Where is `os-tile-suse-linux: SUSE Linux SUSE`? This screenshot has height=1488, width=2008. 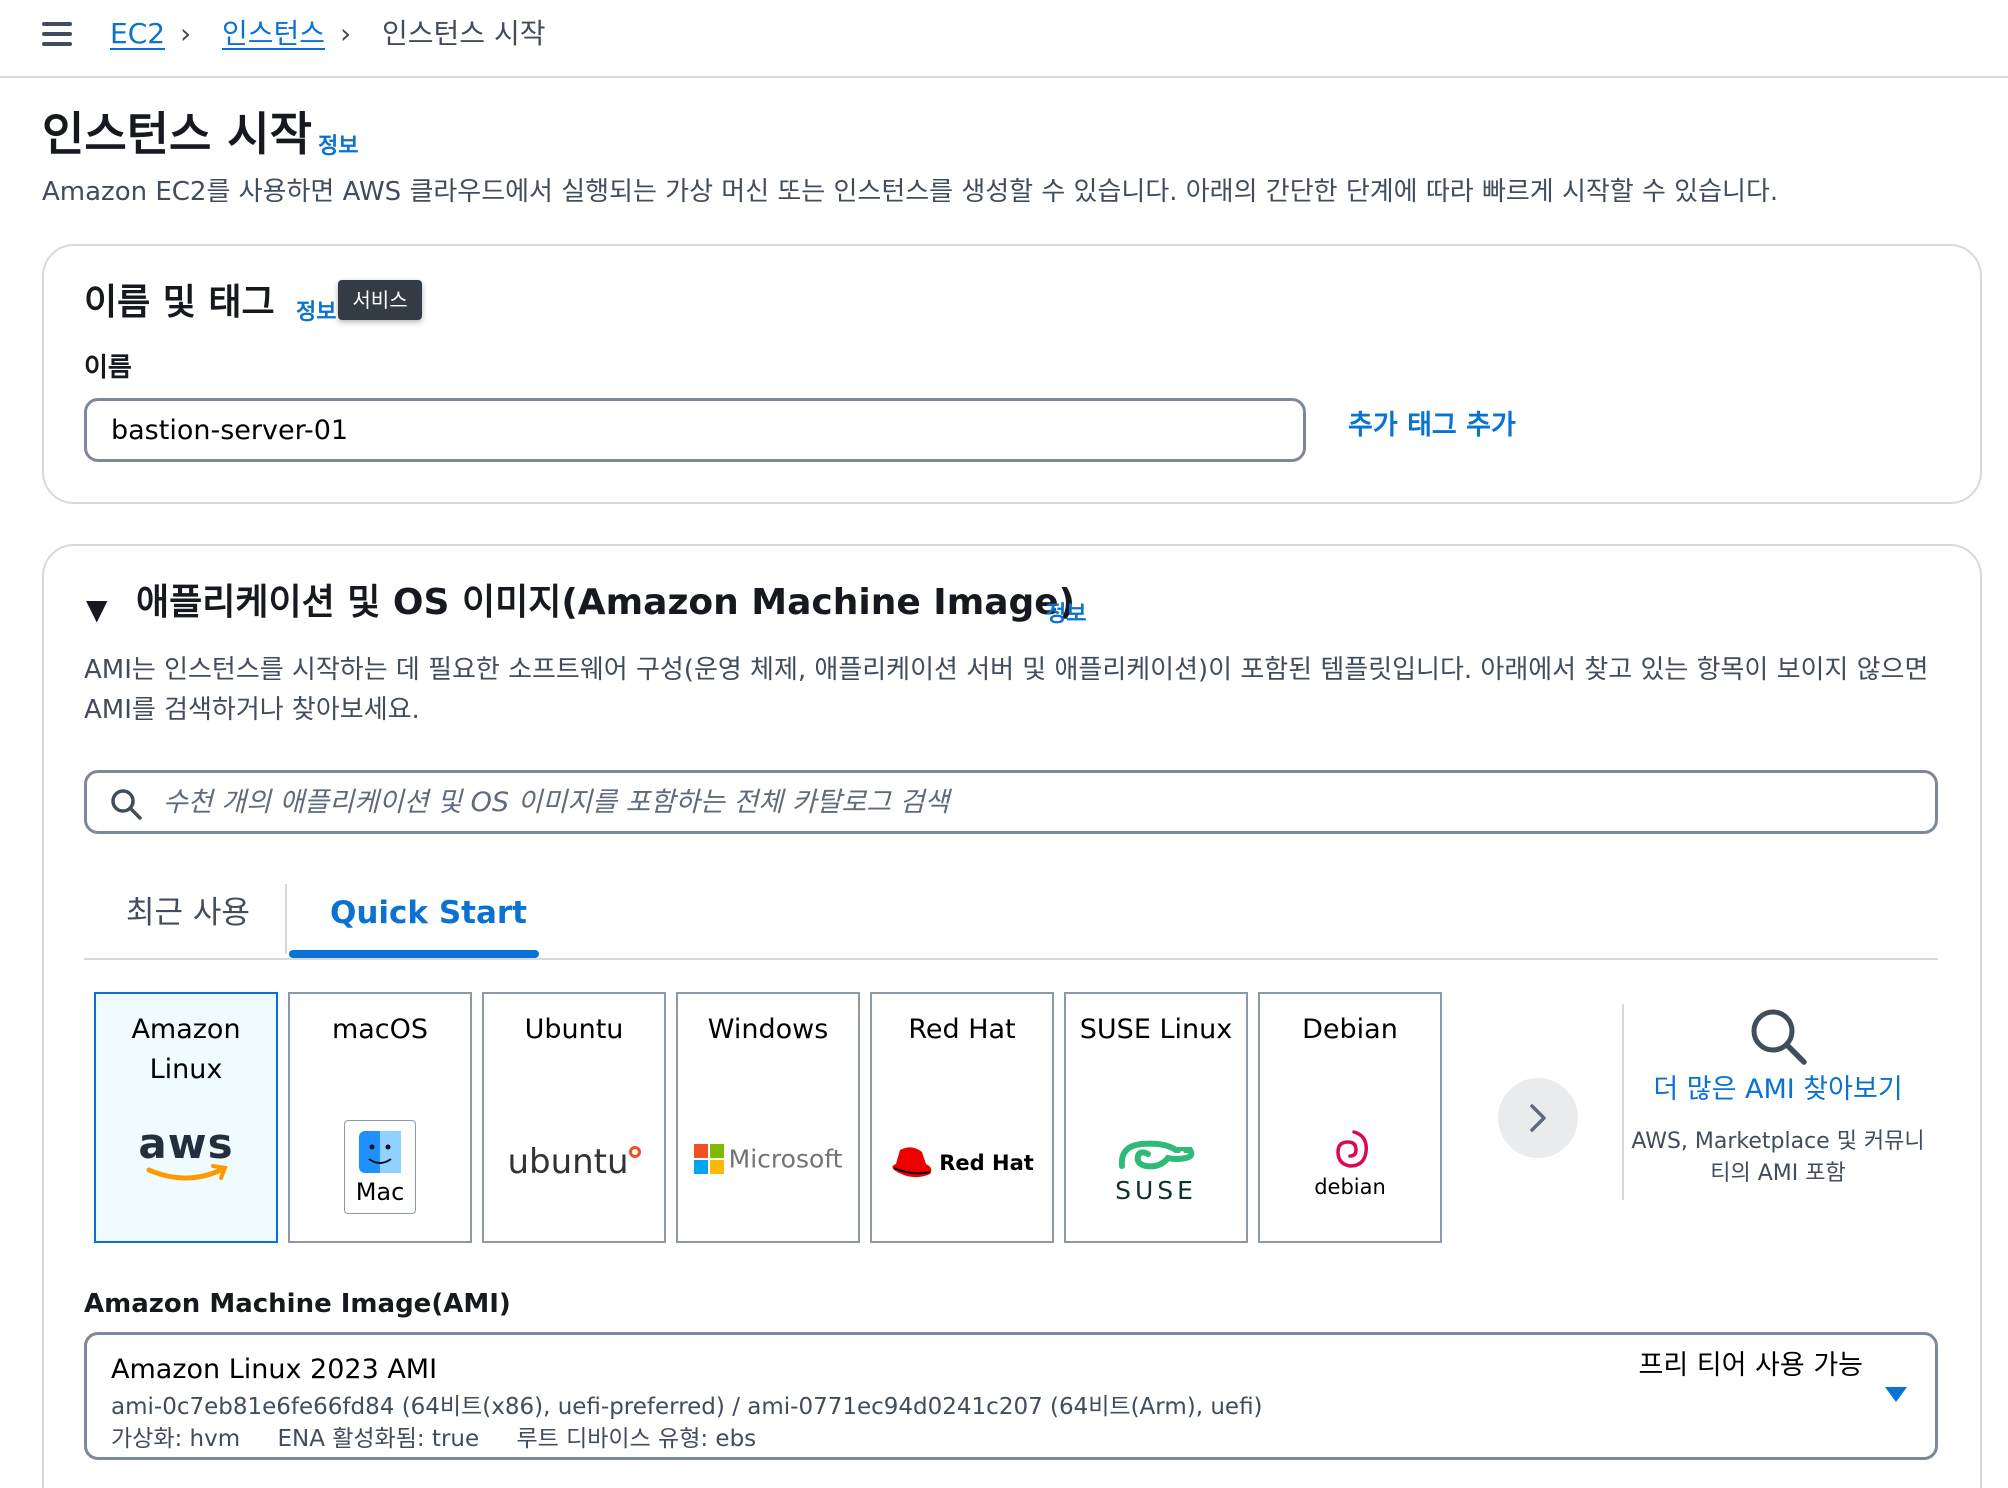 os-tile-suse-linux: SUSE Linux SUSE is located at coordinates (1156, 1117).